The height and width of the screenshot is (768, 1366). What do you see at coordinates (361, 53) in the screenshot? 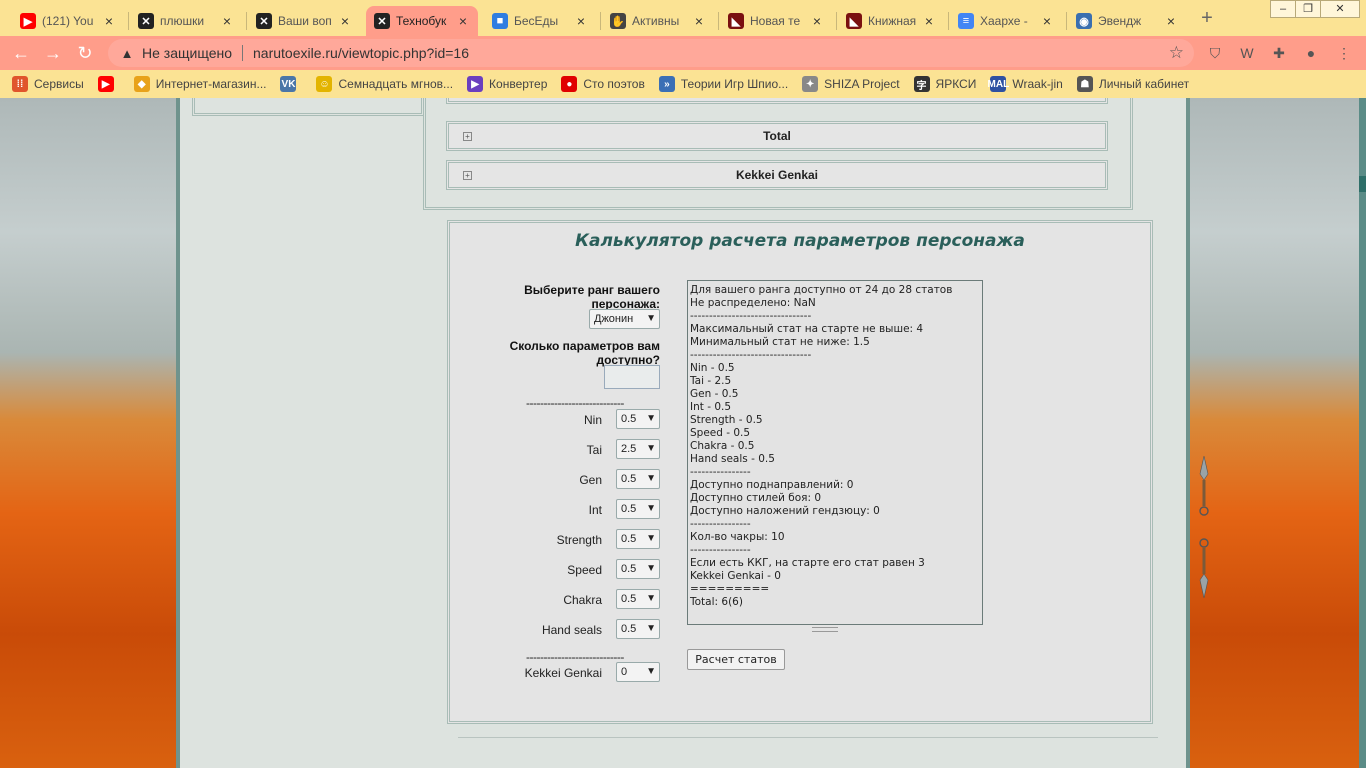
I see `url-text: narutoexile.ru/viewtopic.php?id=16` at bounding box center [361, 53].